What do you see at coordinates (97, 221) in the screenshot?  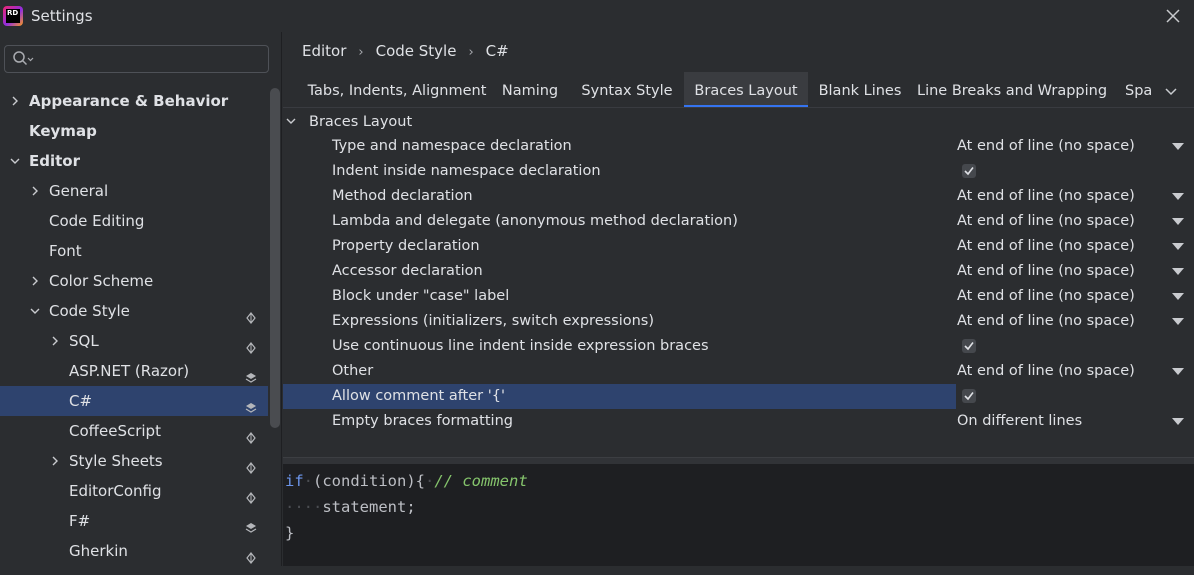 I see `sidebar-item-label: Code Editing` at bounding box center [97, 221].